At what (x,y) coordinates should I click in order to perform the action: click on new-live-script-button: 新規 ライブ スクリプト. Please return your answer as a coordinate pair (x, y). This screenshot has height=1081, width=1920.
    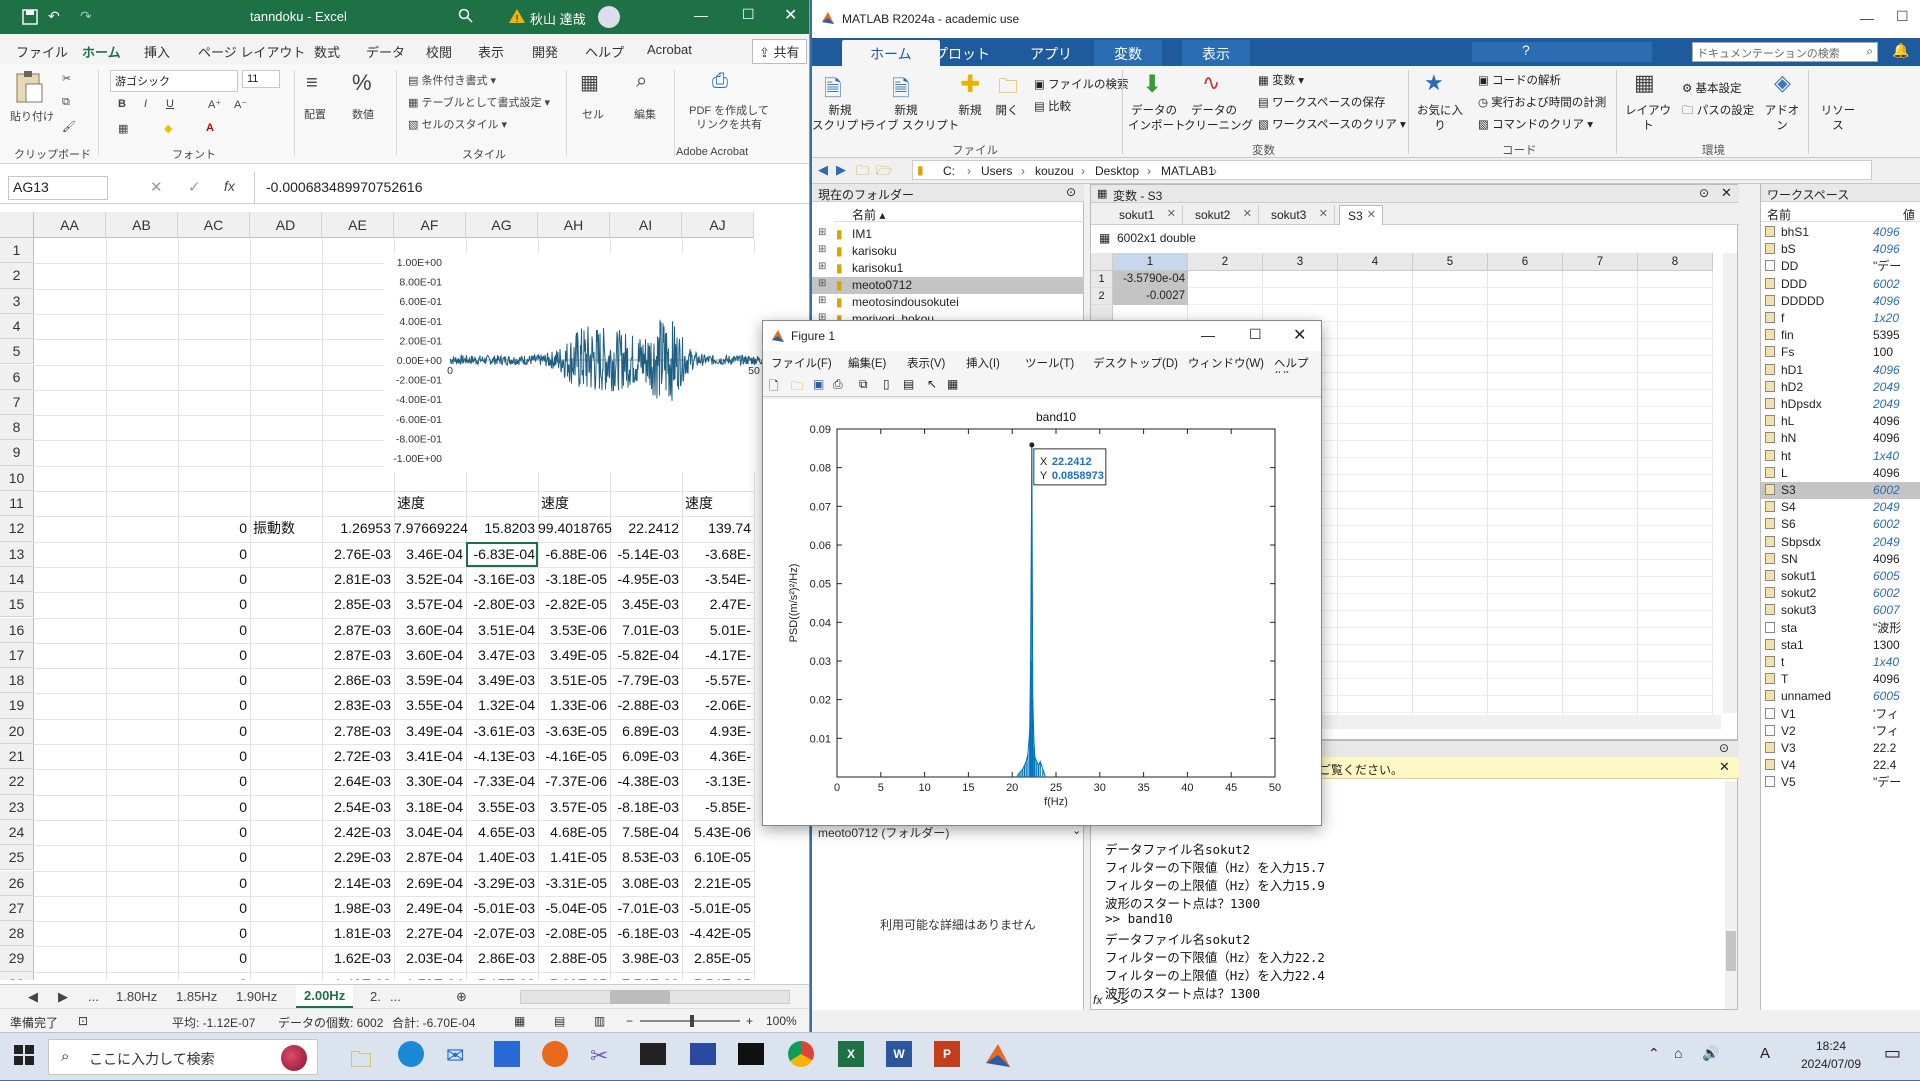
    Looking at the image, I should click on (911, 119).